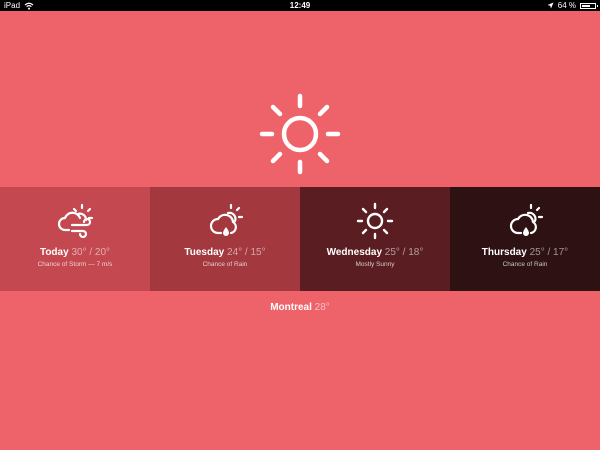 The image size is (600, 450). I want to click on day-temps: 25° / 18°, so click(404, 252).